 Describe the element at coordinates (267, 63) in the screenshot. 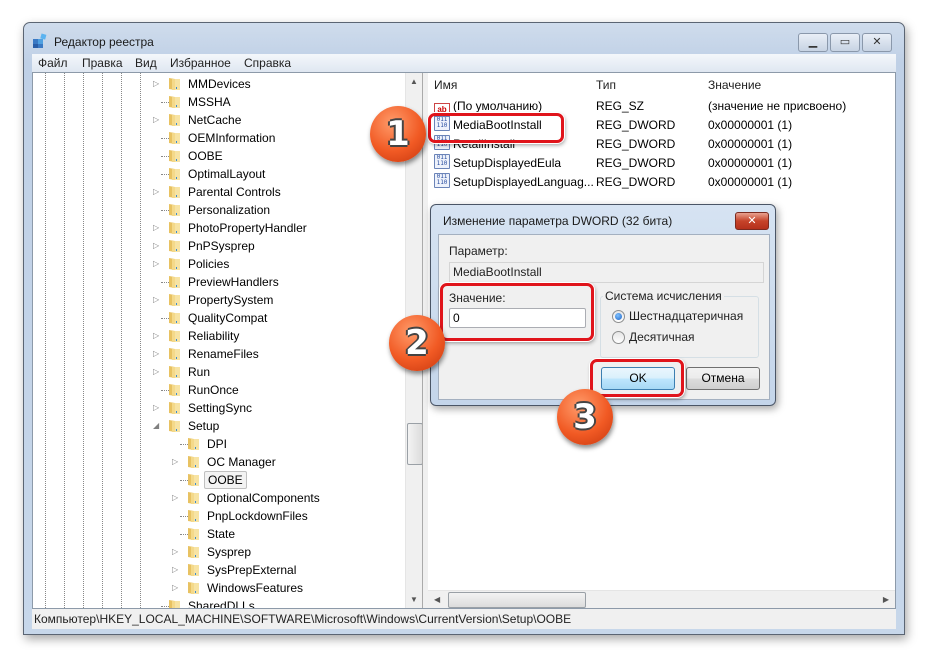

I see `menu-help: Справка` at that location.